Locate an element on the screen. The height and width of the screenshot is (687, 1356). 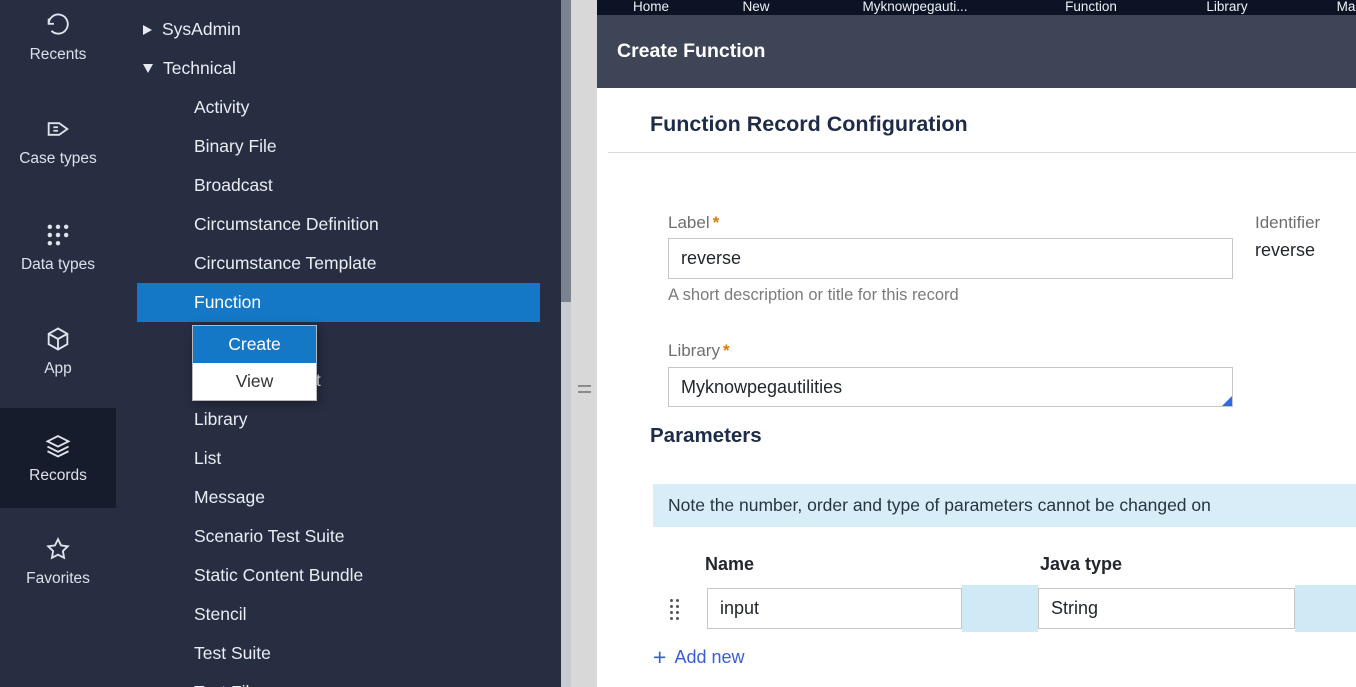
tree-item: Text File is located at coordinates (338, 680).